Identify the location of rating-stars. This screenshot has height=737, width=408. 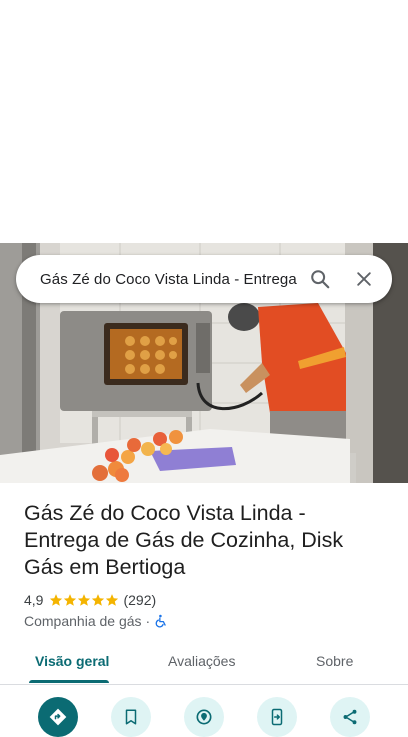
(84, 600).